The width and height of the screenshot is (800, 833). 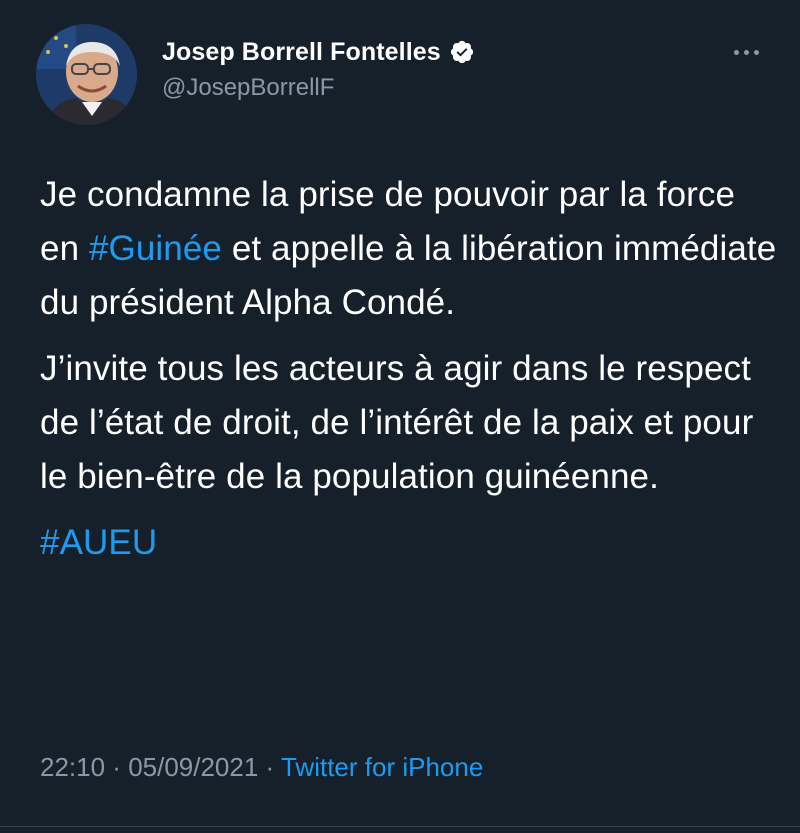 I want to click on avatar, so click(x=86, y=74).